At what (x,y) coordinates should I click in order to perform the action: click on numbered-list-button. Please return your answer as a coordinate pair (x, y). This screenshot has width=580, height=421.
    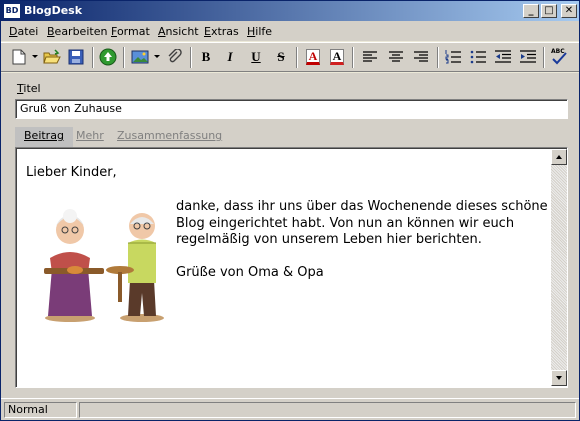
    Looking at the image, I should click on (453, 57).